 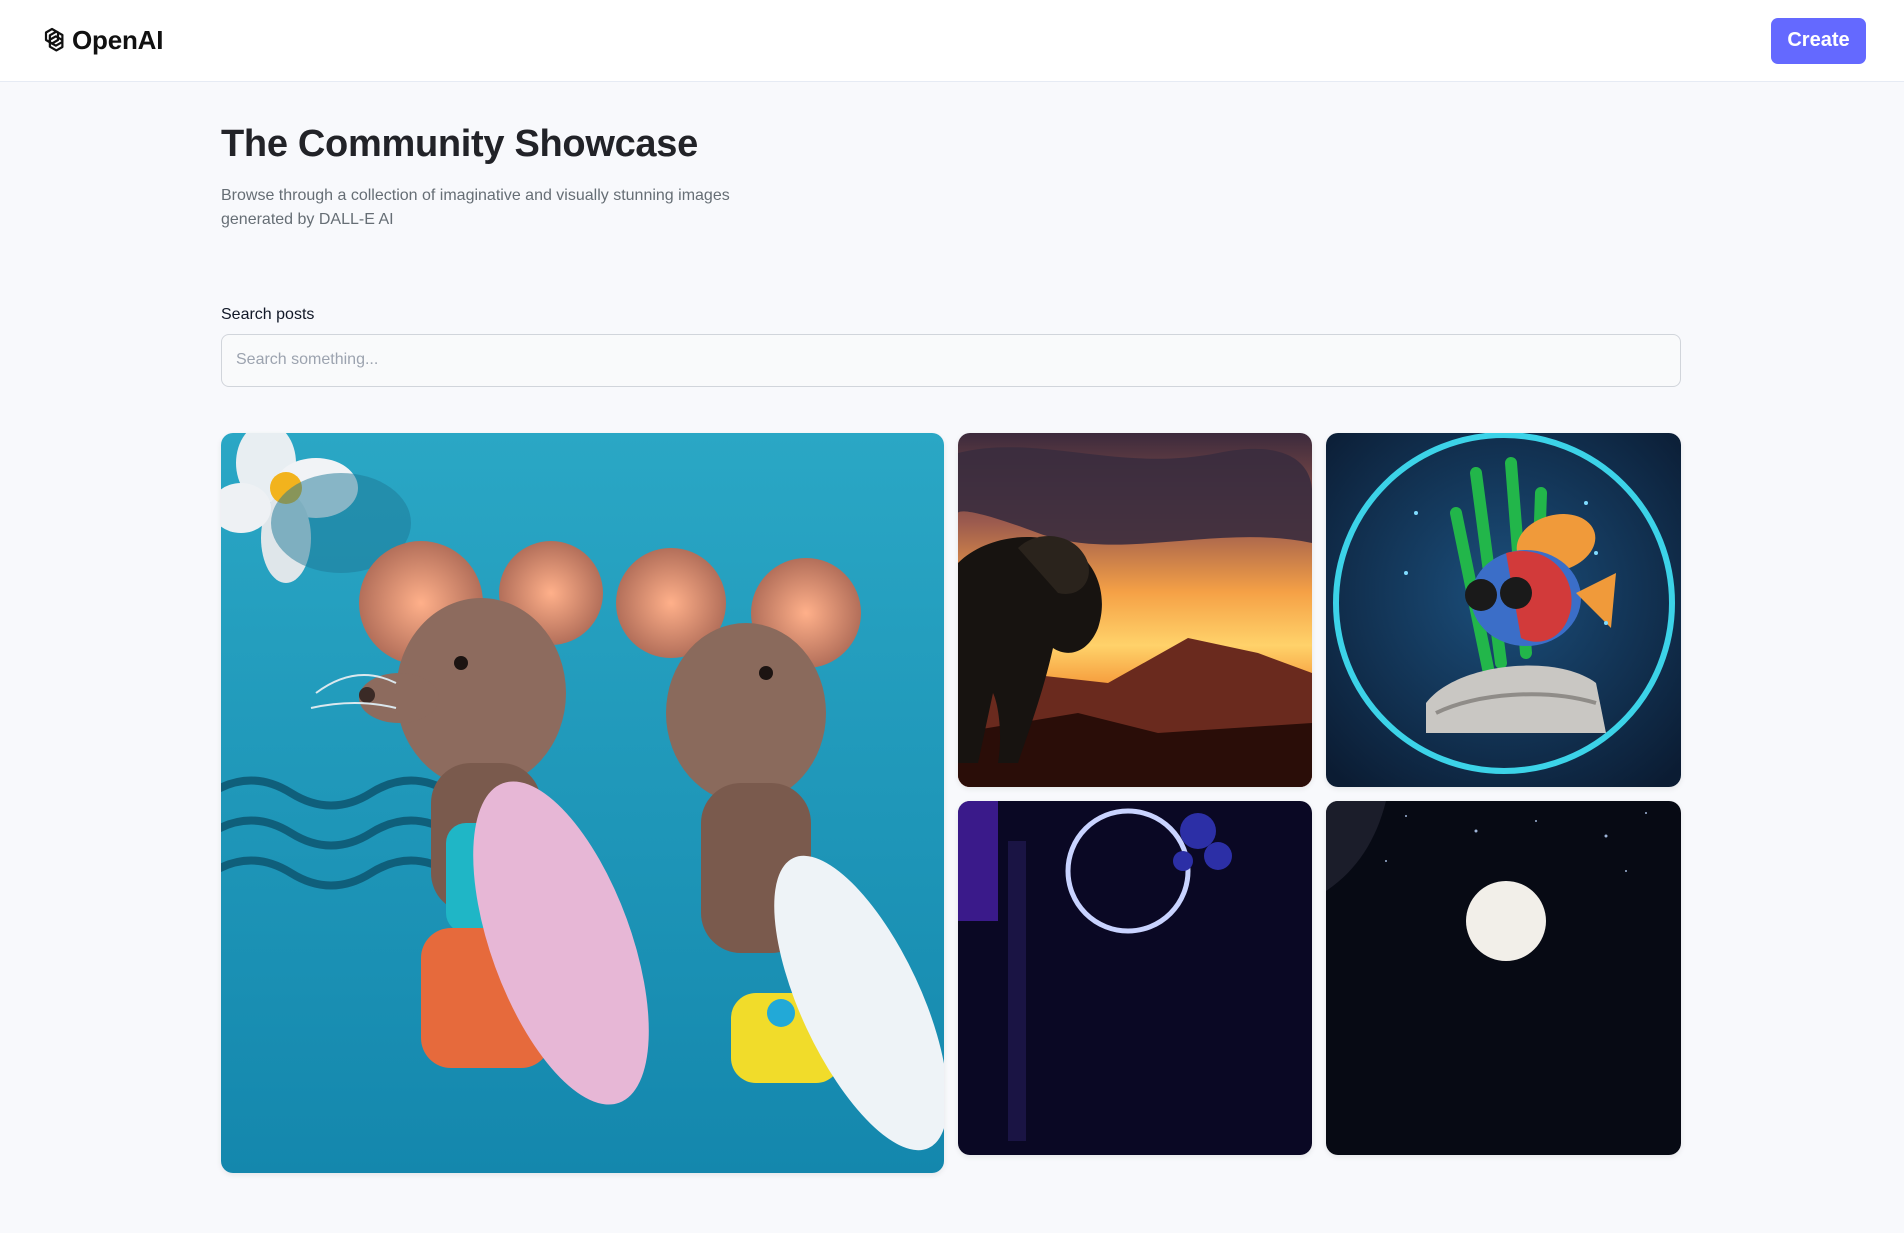 I want to click on gallery-card-neon-night, so click(x=1135, y=978).